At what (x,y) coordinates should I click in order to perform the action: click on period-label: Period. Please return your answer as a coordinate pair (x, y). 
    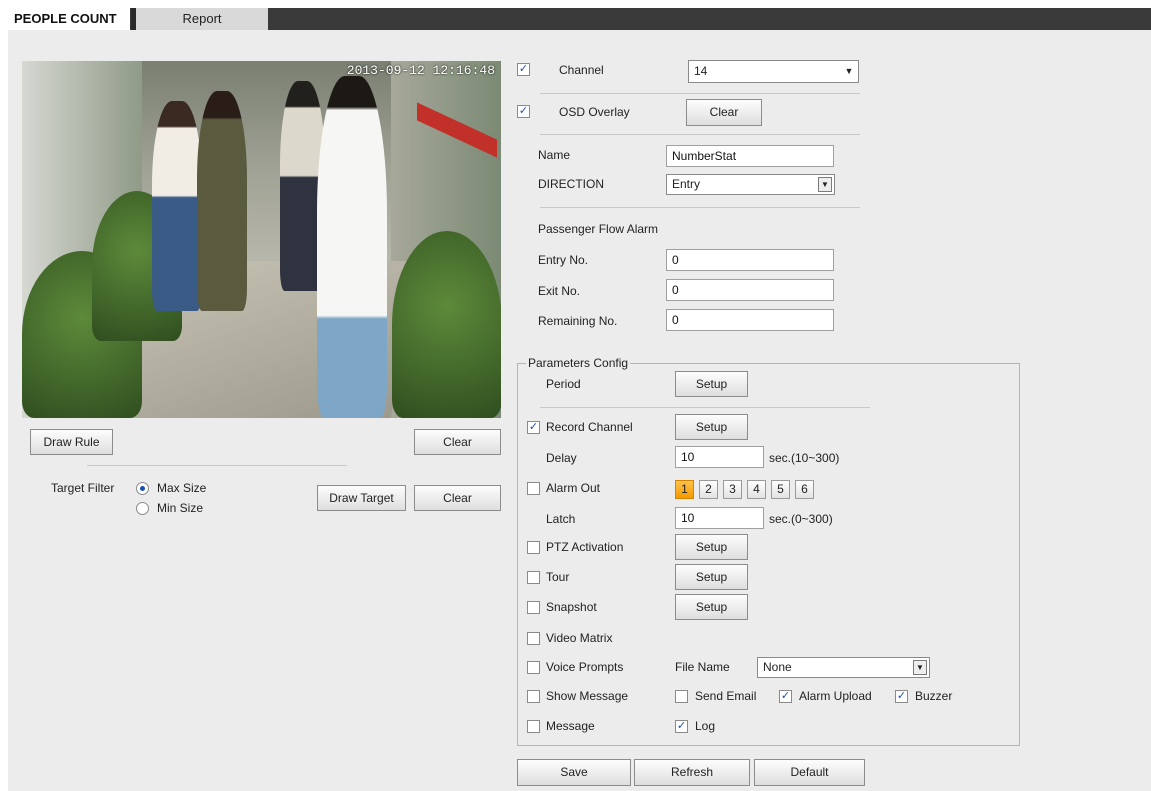
    Looking at the image, I should click on (563, 384).